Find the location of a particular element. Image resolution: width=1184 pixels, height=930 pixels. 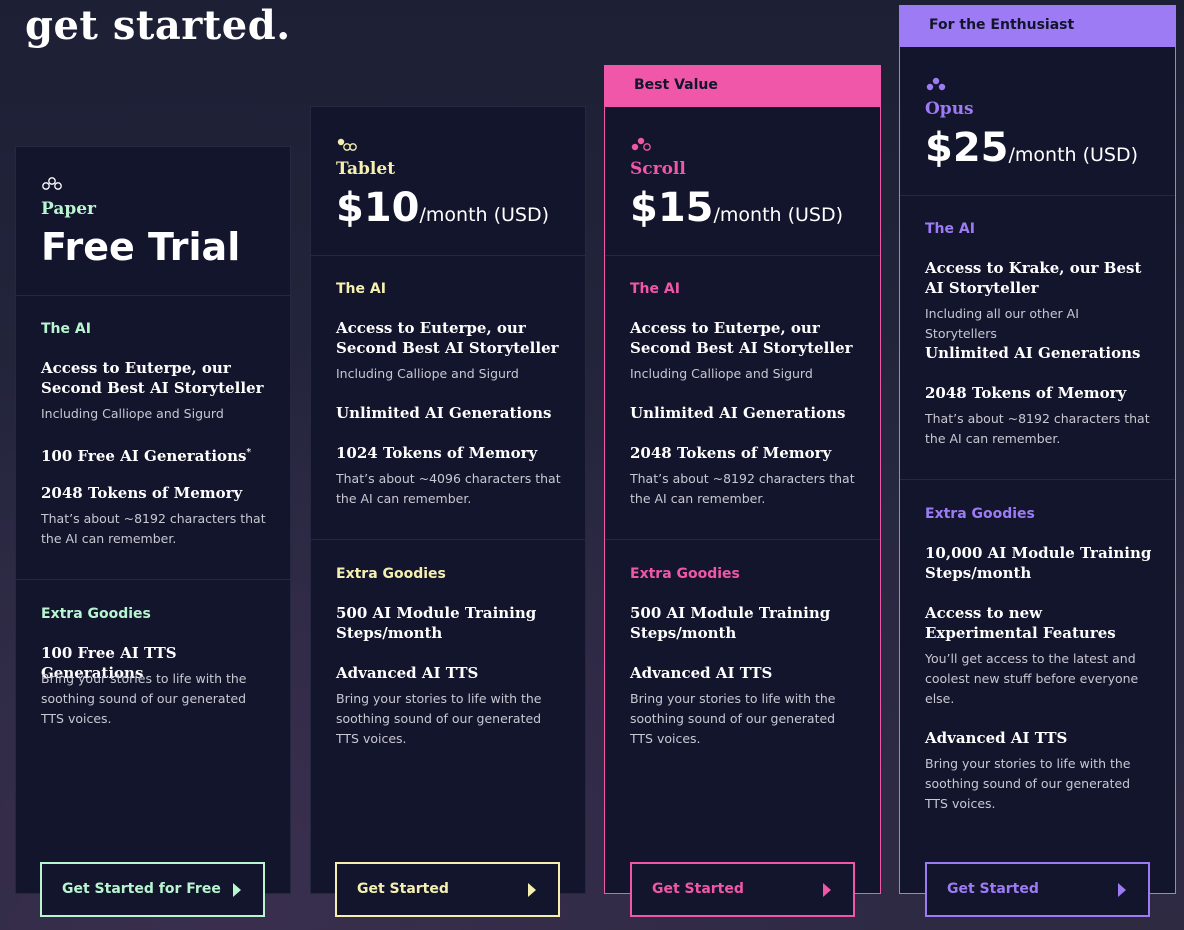

get-started-free-button: Get Started for Free is located at coordinates (152, 889).